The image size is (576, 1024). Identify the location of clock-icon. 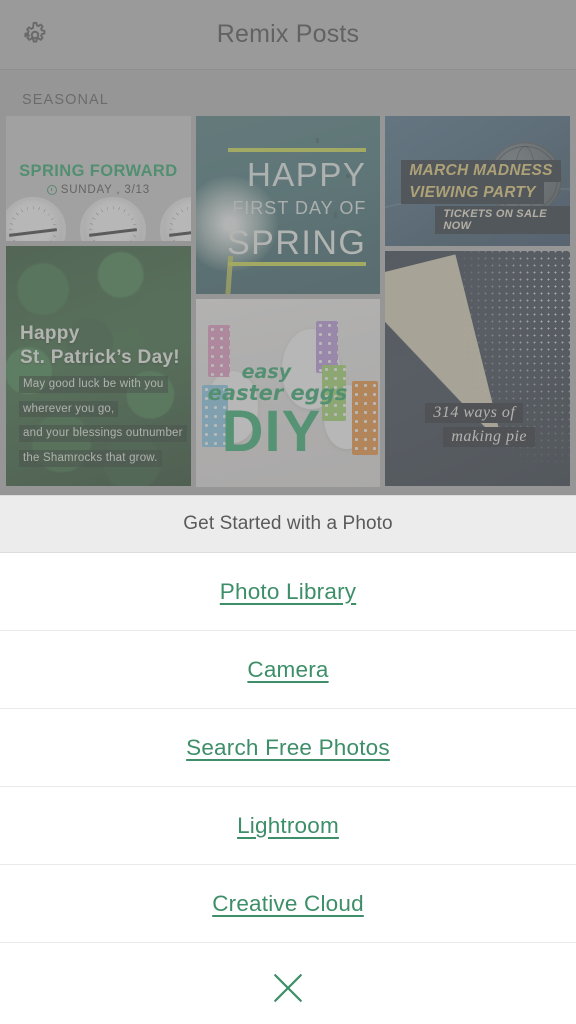
(51, 190).